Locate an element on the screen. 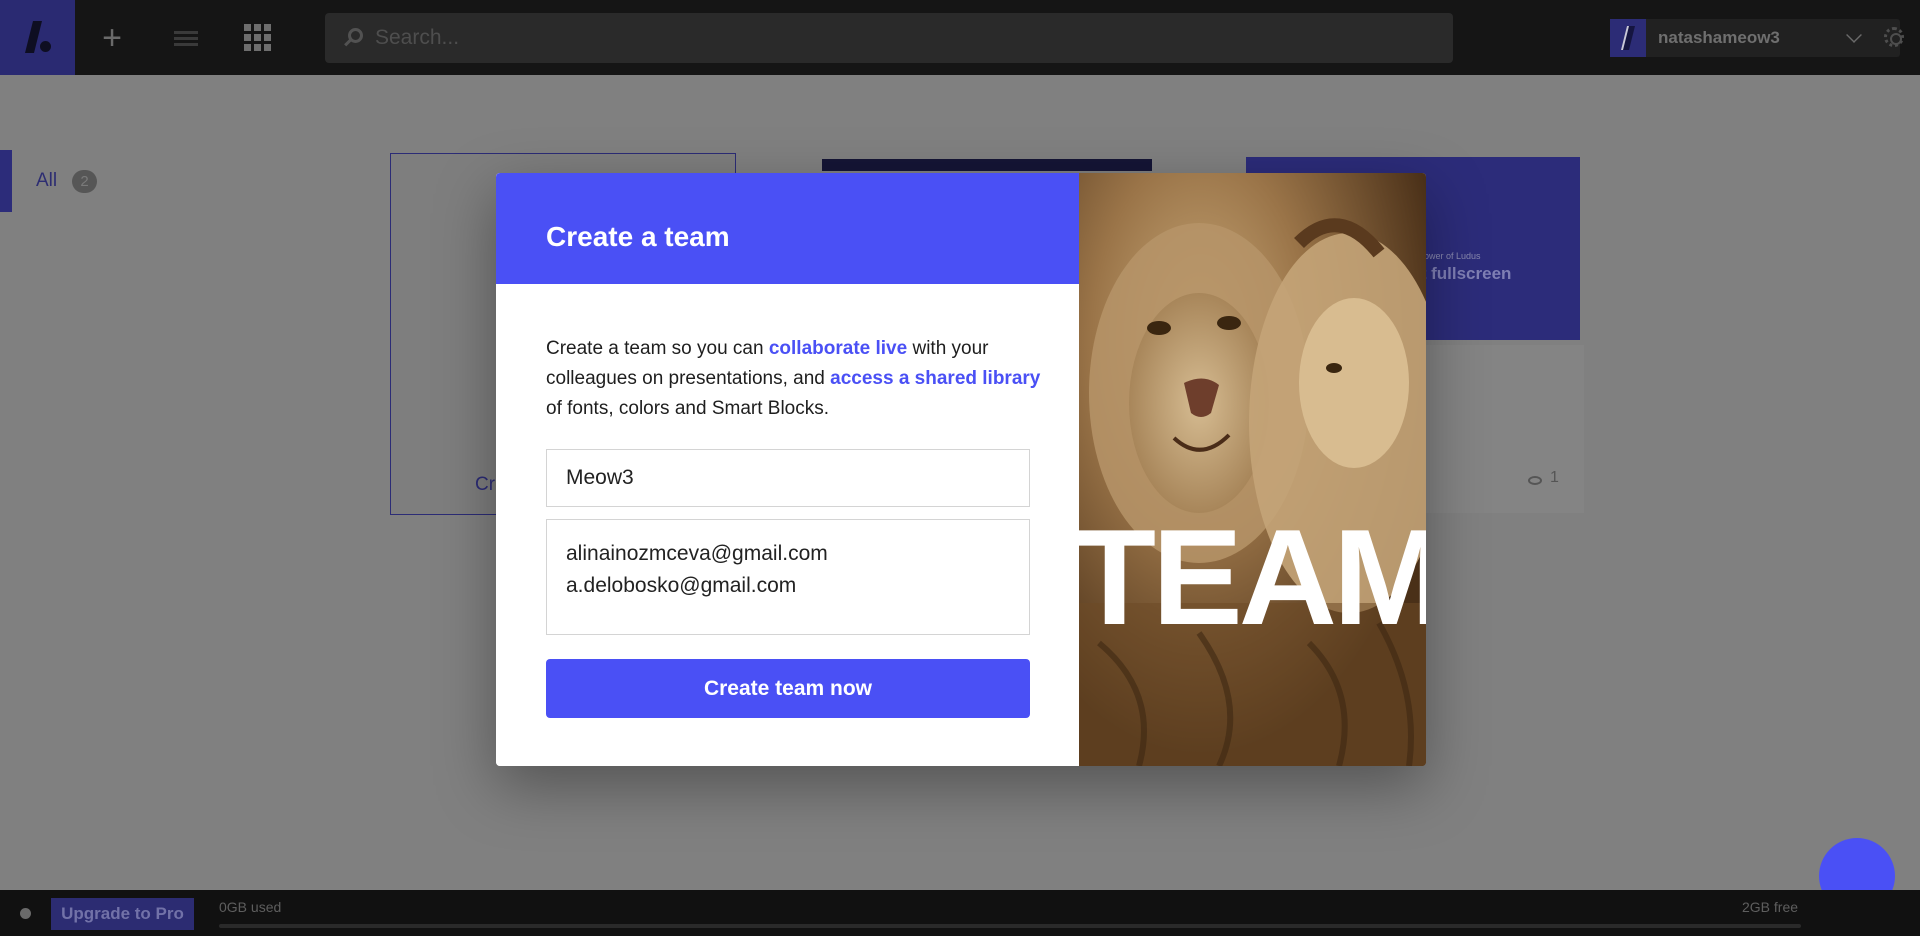  search-icon is located at coordinates (355, 38).